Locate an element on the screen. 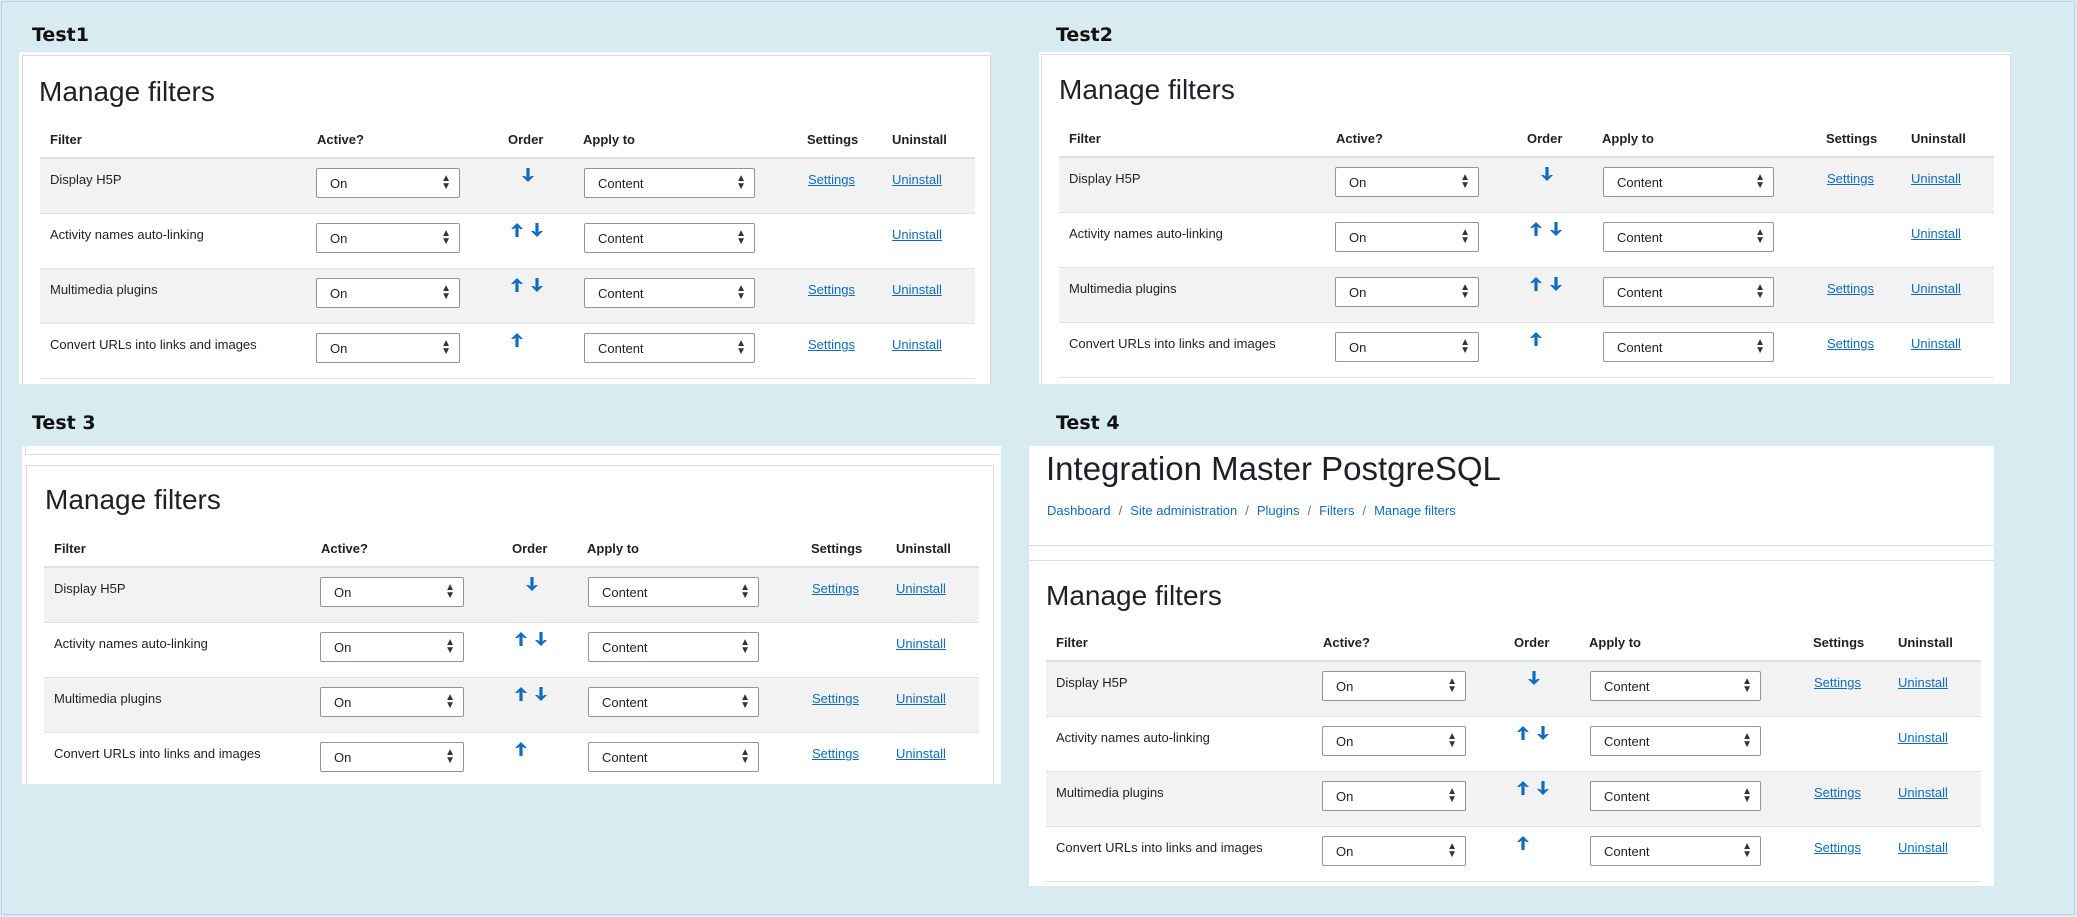  filter-name: Multimedia plugins is located at coordinates (1123, 288).